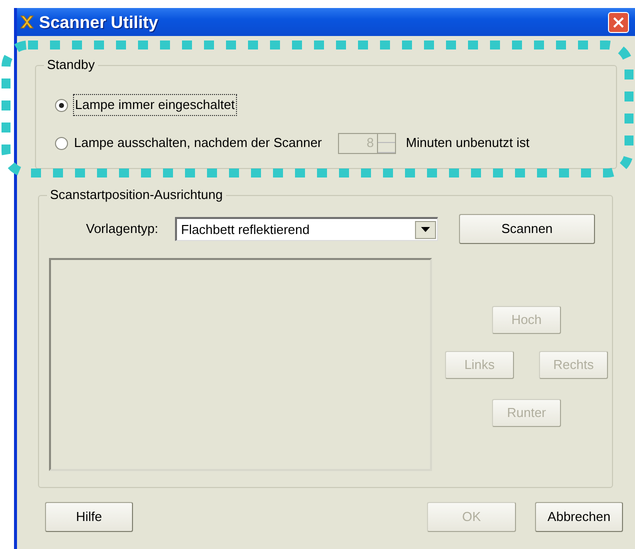 This screenshot has height=549, width=635. Describe the element at coordinates (155, 105) in the screenshot. I see `option-label: Lampe immer eingeschaltet` at that location.